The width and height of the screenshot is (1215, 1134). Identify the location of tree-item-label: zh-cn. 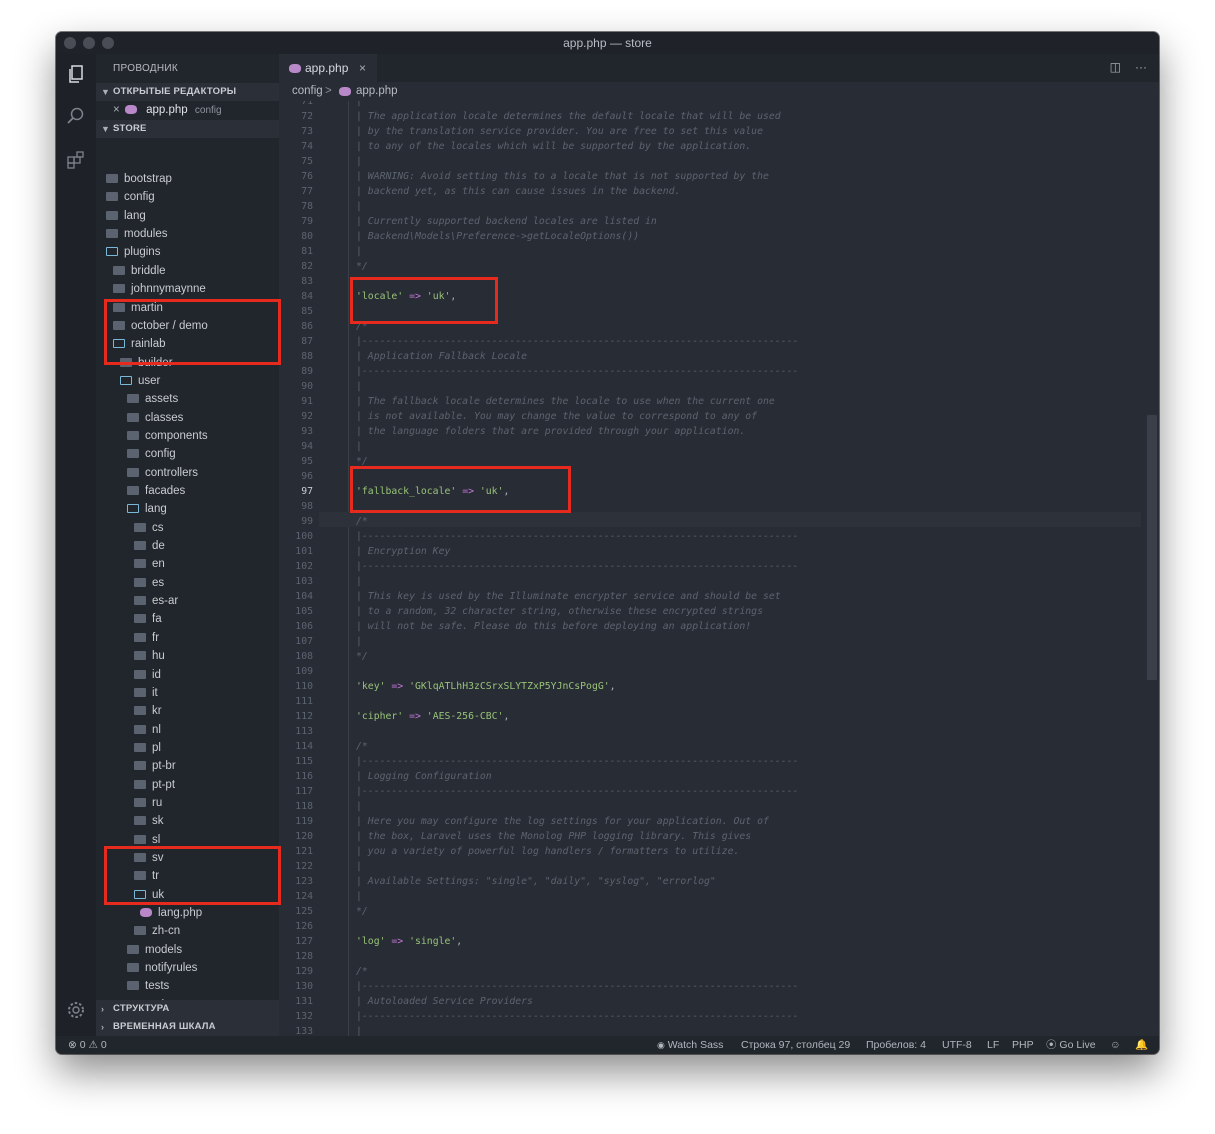
(166, 931).